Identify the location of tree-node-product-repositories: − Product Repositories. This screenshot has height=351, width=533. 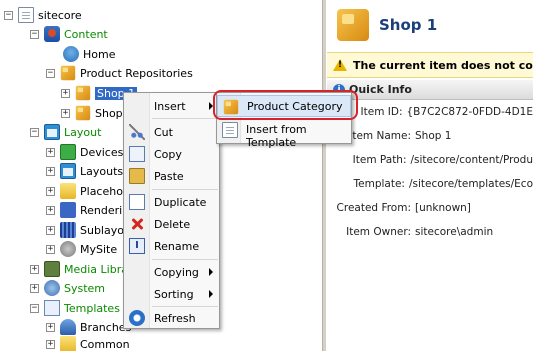
(119, 73).